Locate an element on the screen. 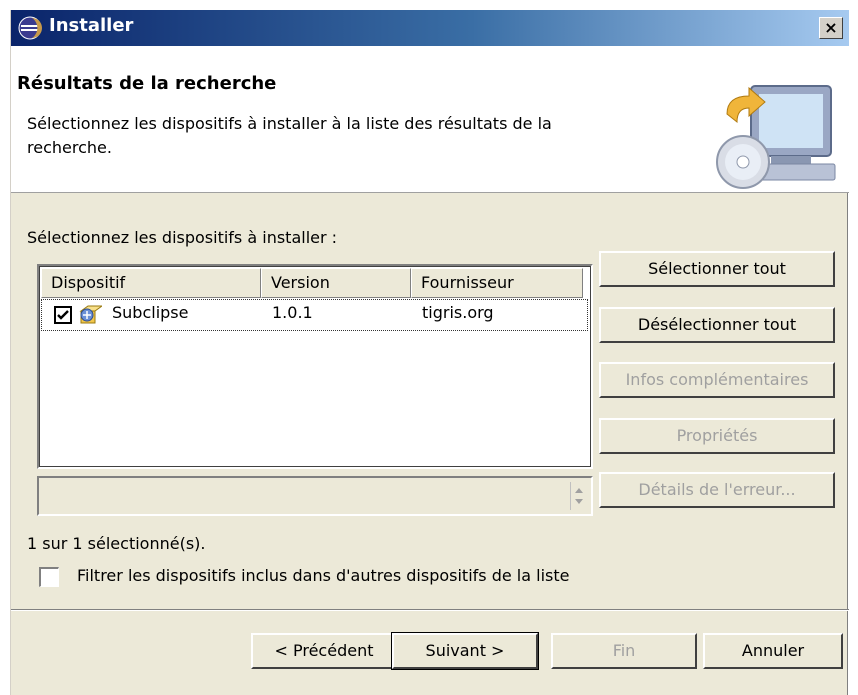 The image size is (858, 695). filter-checkbox is located at coordinates (49, 577).